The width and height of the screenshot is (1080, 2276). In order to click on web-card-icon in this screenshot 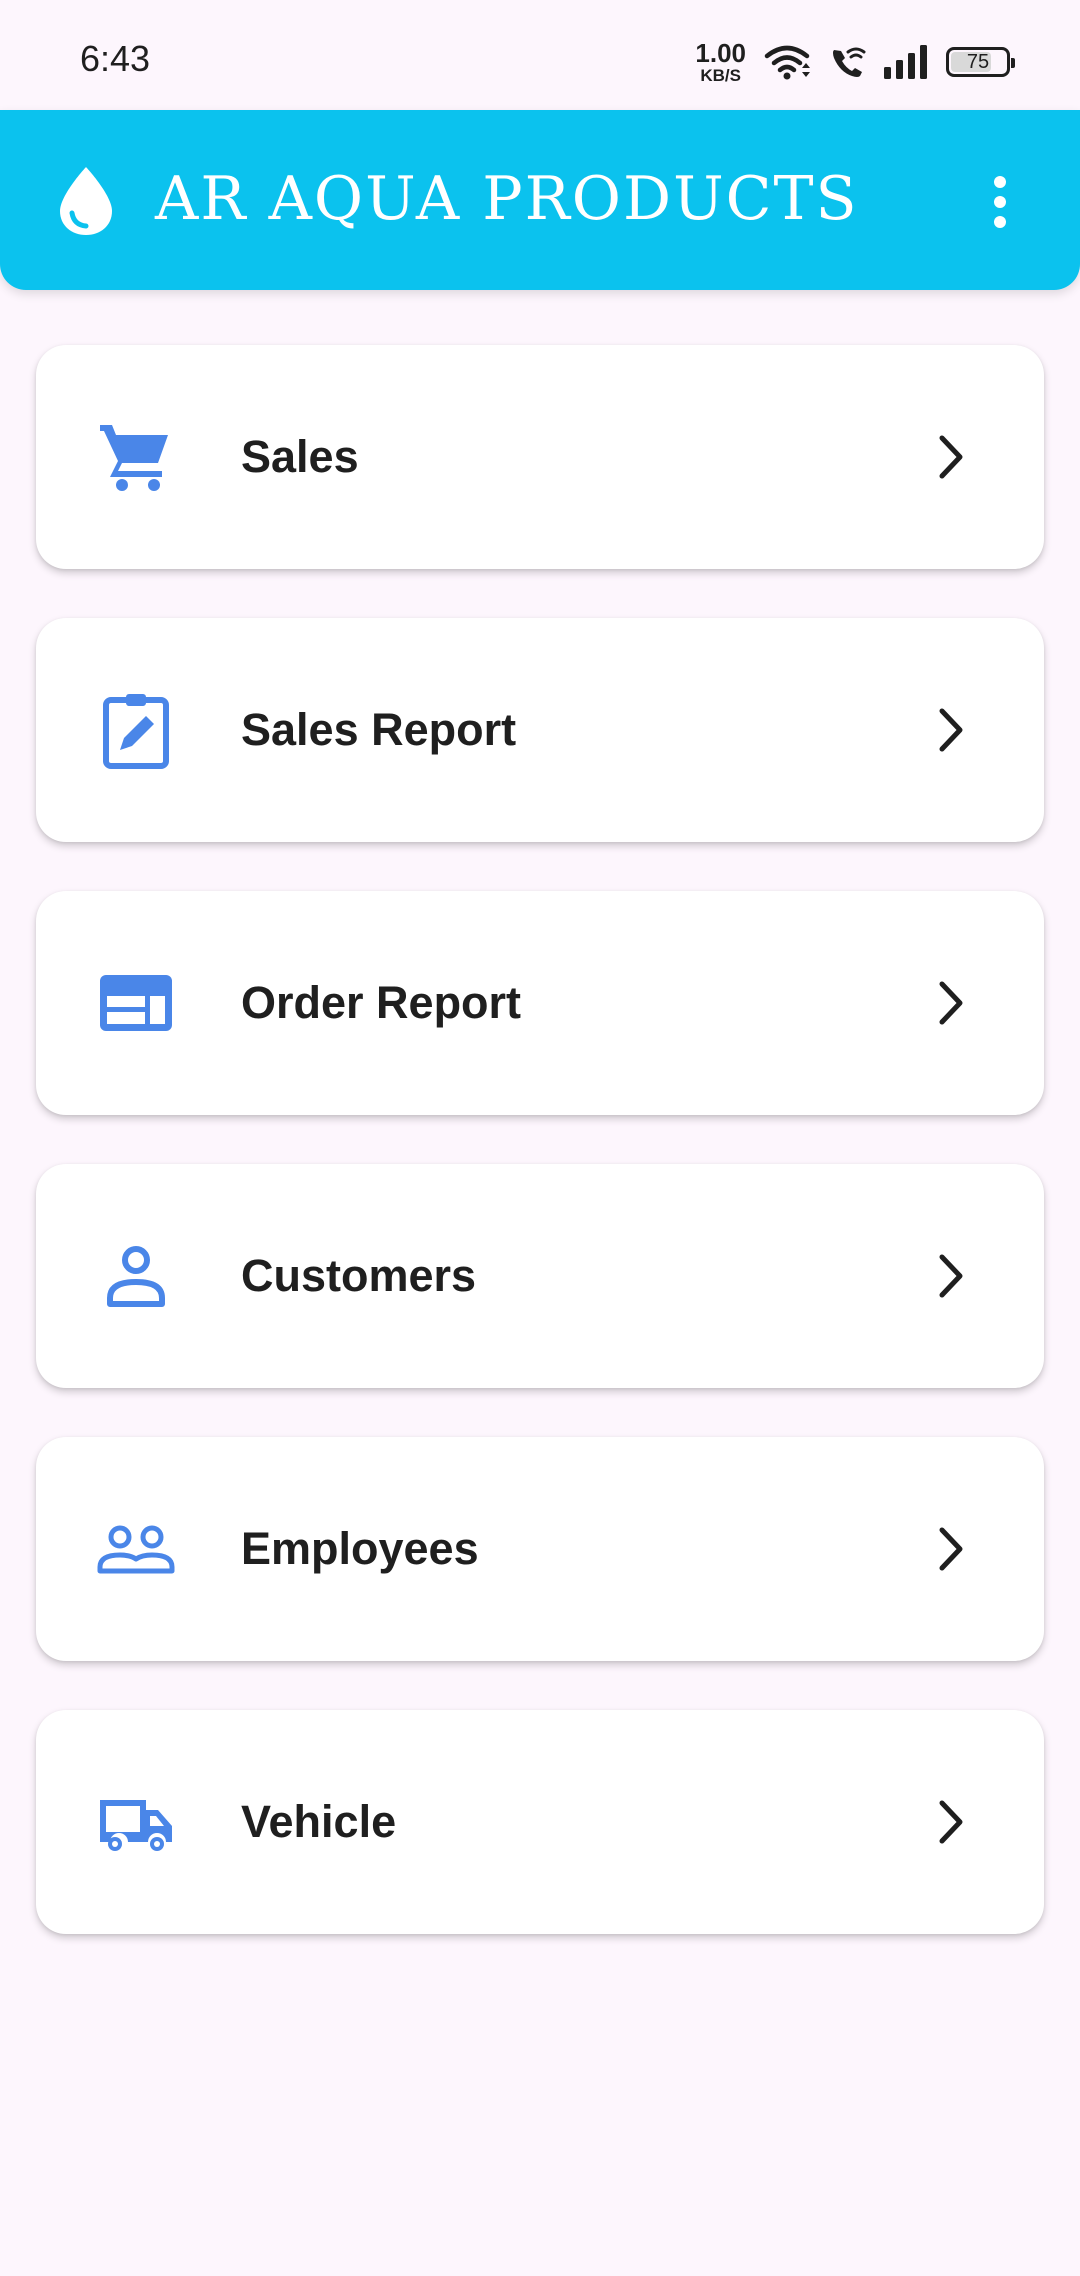, I will do `click(136, 1003)`.